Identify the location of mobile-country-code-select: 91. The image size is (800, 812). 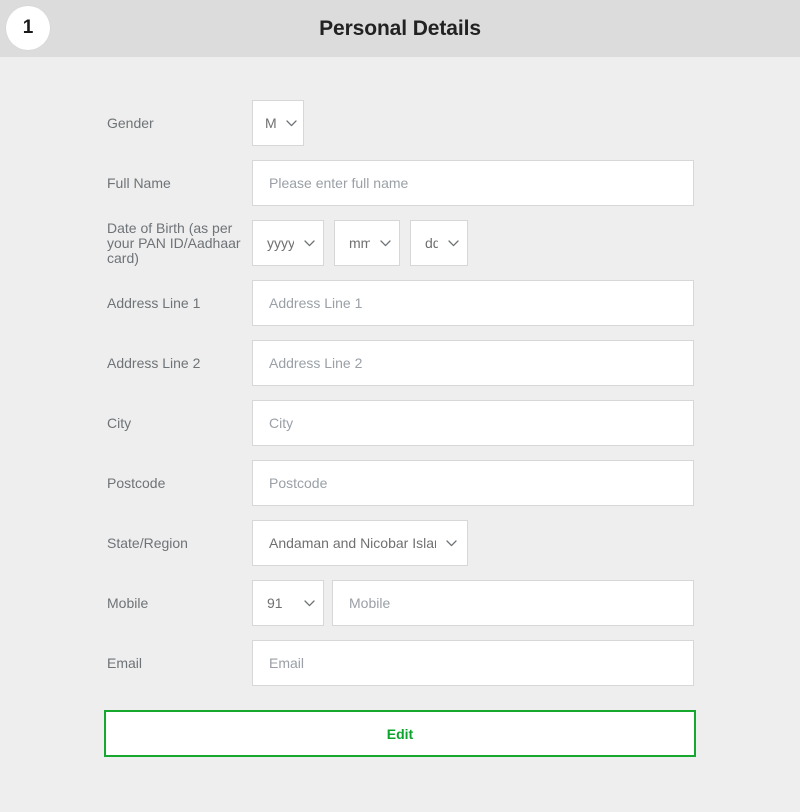
(288, 603).